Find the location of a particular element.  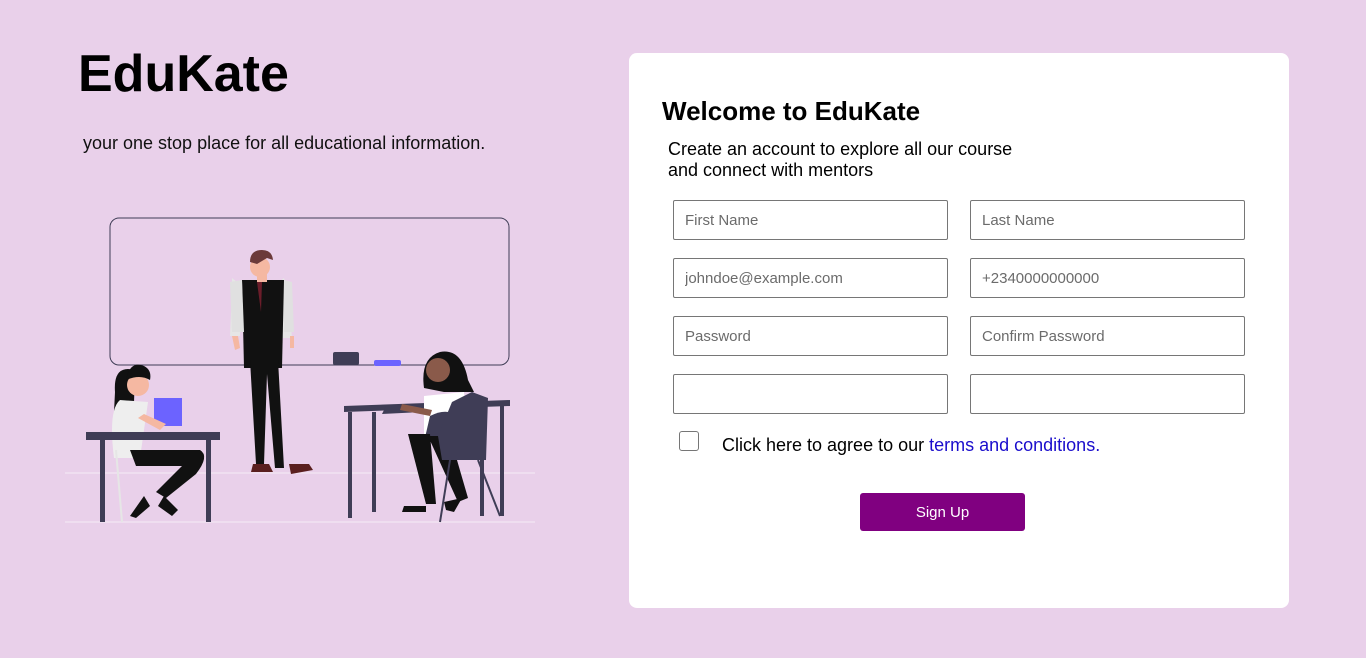

board-marker is located at coordinates (387, 363).